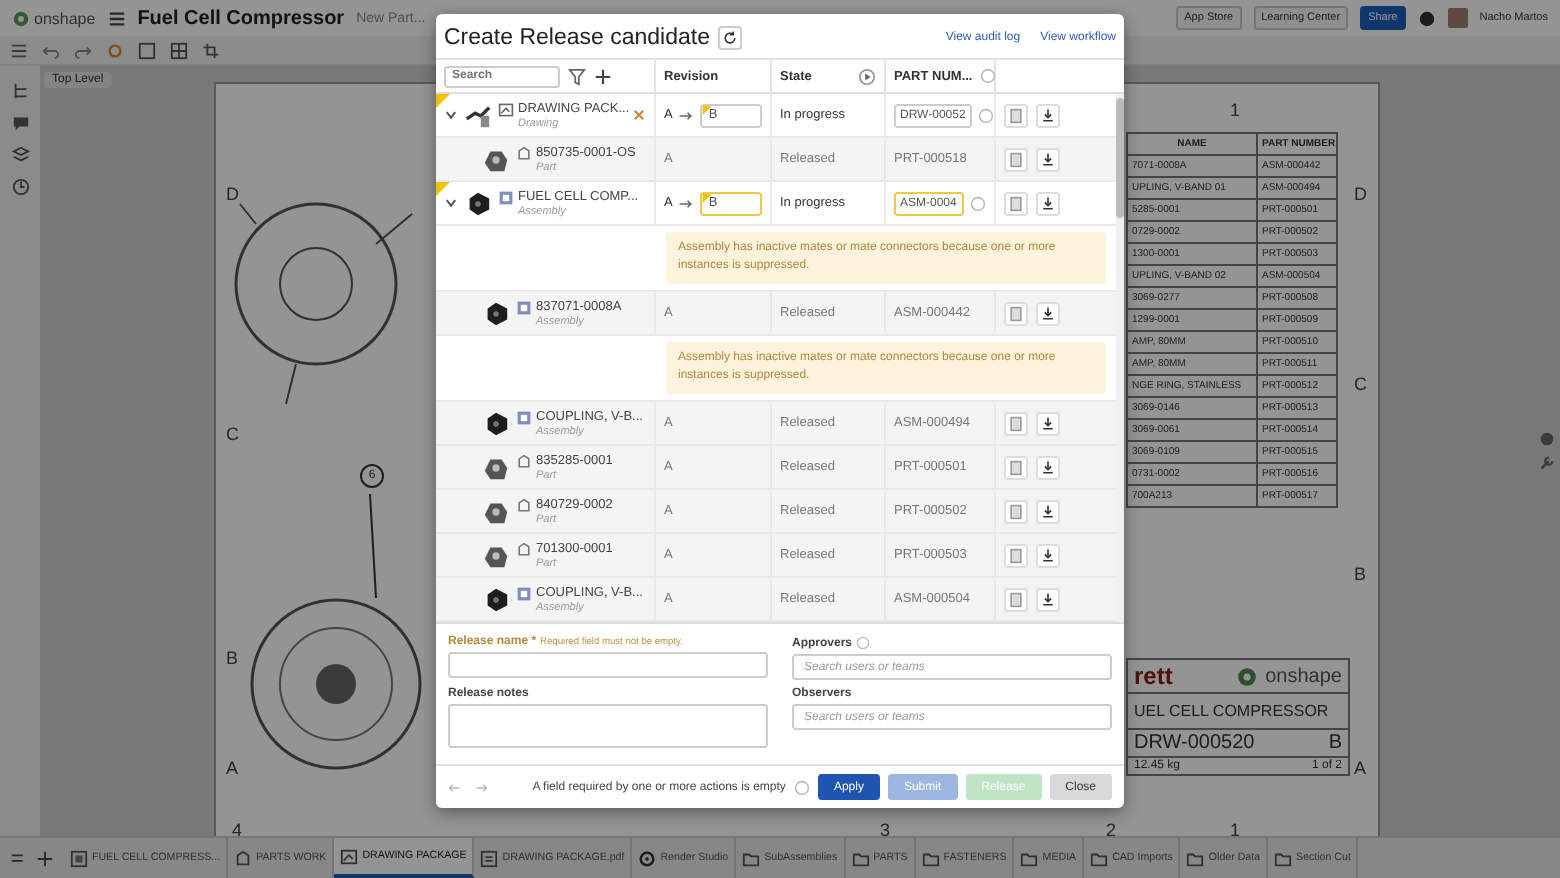 This screenshot has height=878, width=1560. Describe the element at coordinates (1335, 743) in the screenshot. I see `revision-text: B` at that location.